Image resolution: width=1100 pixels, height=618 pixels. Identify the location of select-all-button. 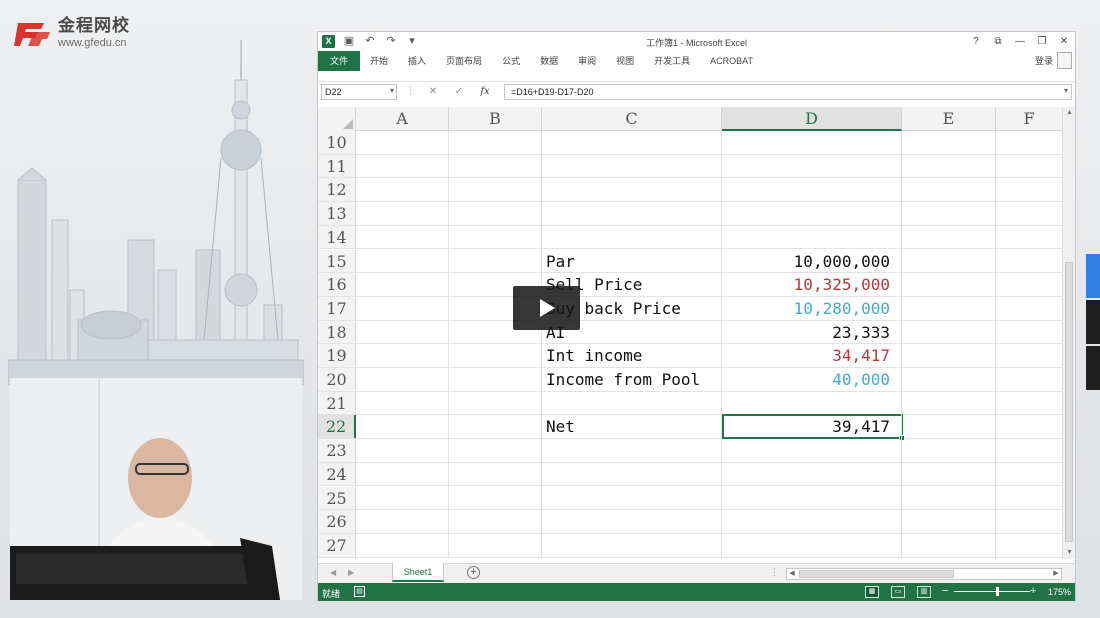
(337, 119).